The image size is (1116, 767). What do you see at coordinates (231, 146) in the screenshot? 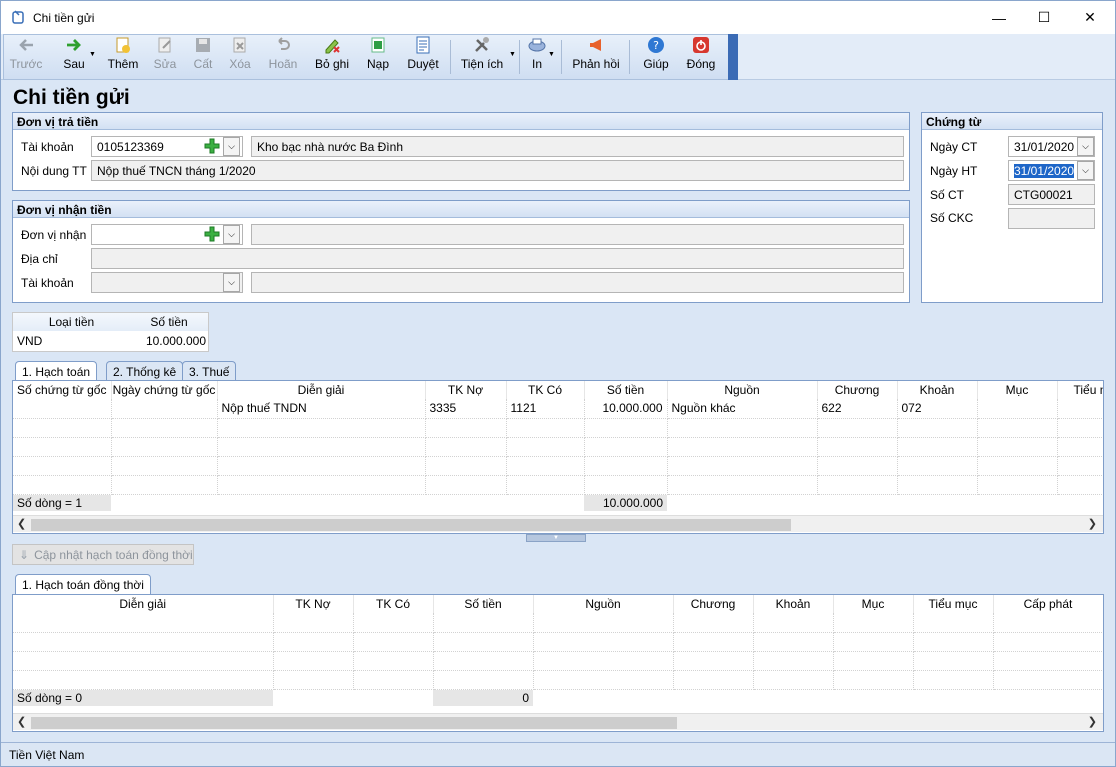
I see `payer-account-dropdown: ⌵` at bounding box center [231, 146].